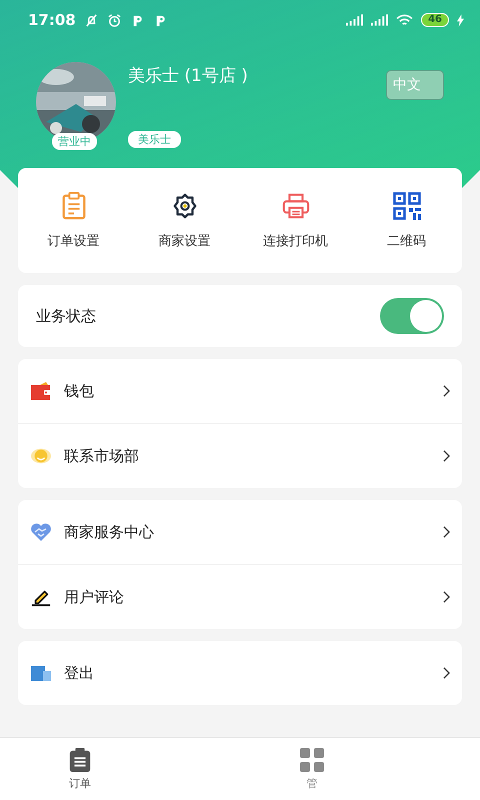 This screenshot has width=480, height=800. Describe the element at coordinates (406, 206) in the screenshot. I see `qr-code-icon` at that location.